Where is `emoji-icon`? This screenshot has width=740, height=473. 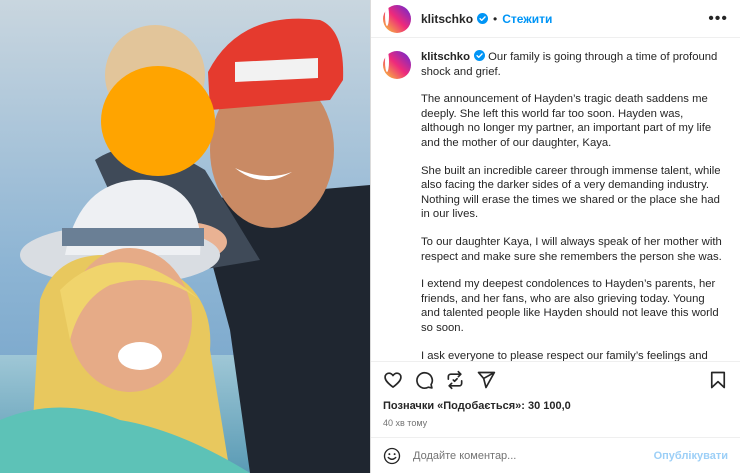
emoji-icon is located at coordinates (392, 456).